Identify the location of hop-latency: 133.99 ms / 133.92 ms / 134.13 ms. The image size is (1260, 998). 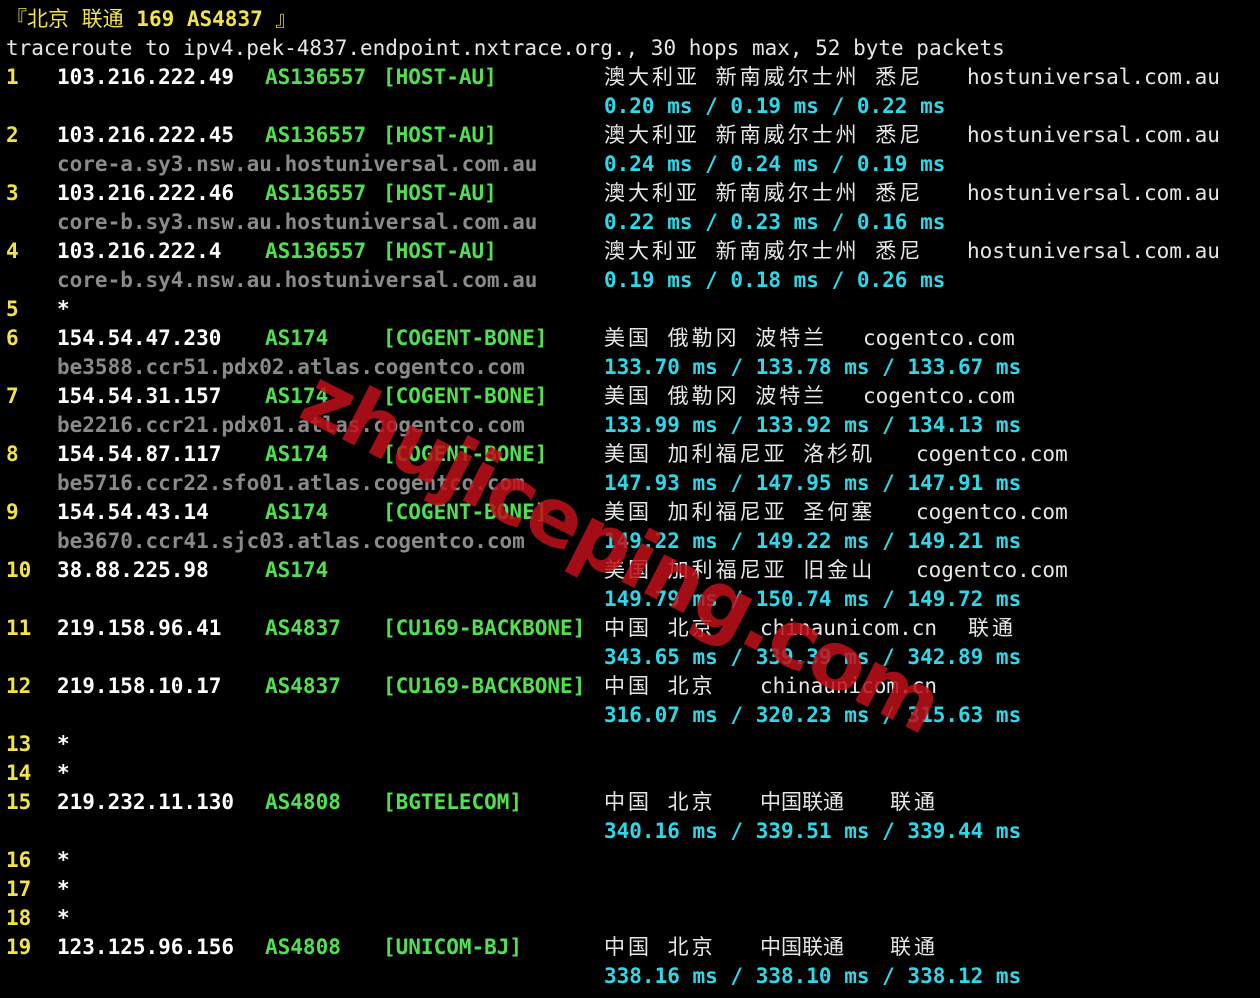
(813, 425).